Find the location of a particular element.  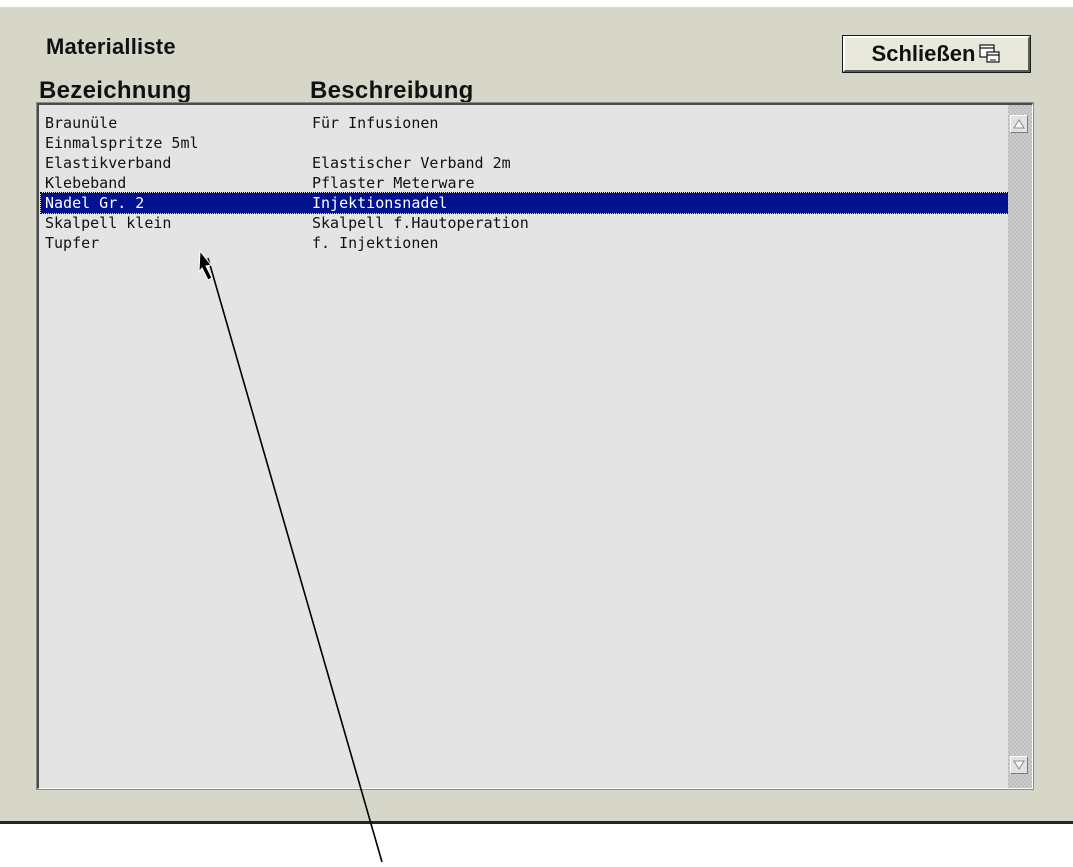

list-item: Braunüle Für Infusionen is located at coordinates (525, 123).